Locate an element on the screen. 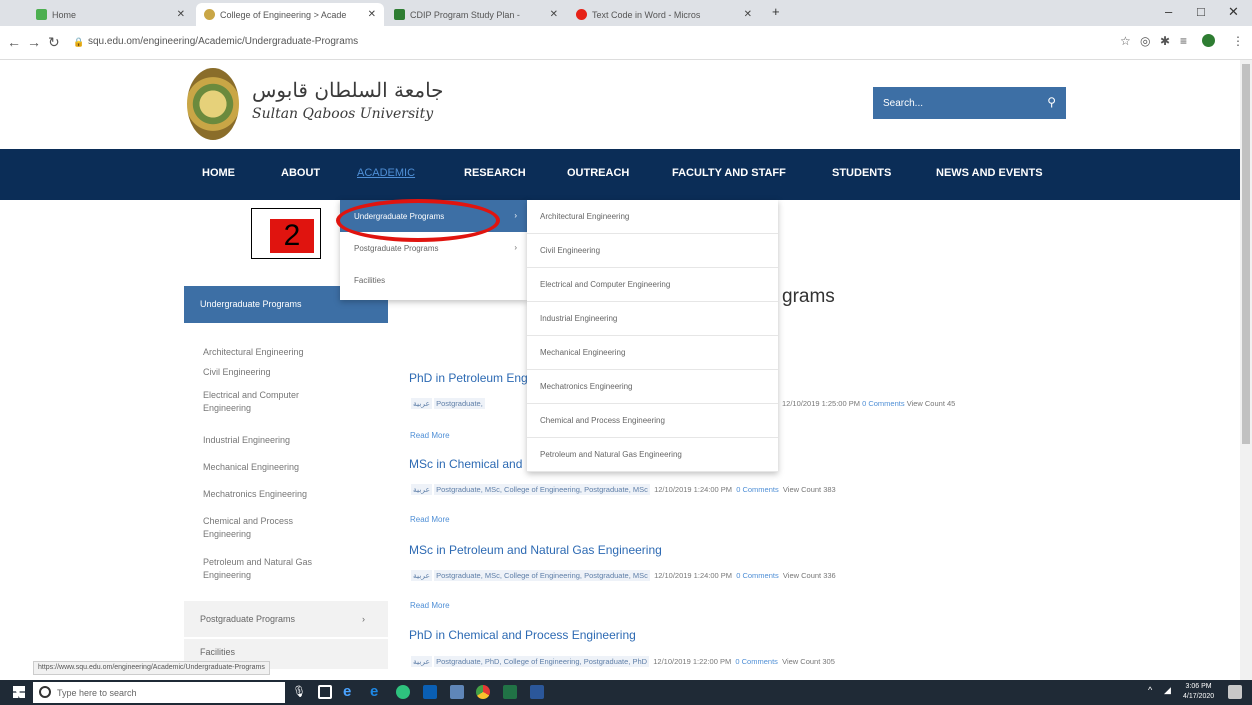  playlist-icon: ≡ is located at coordinates (1183, 41).